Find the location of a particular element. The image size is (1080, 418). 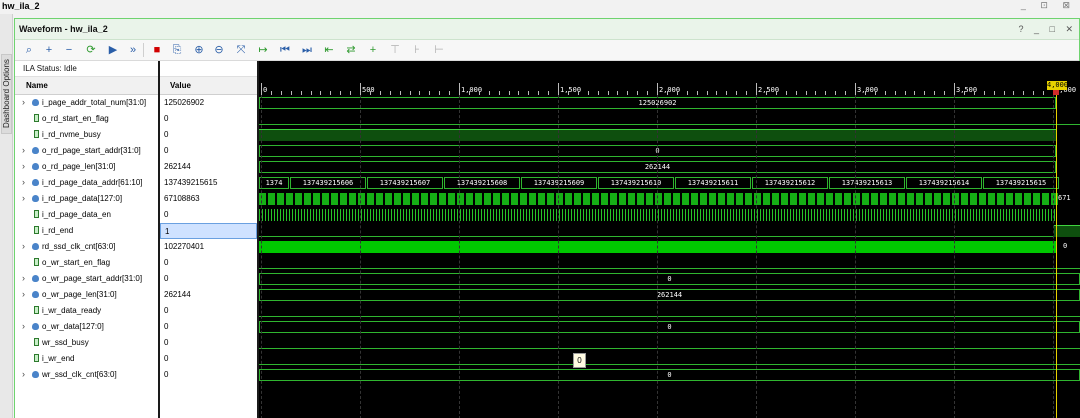

add-marker-icon: ⇤ is located at coordinates (329, 50).